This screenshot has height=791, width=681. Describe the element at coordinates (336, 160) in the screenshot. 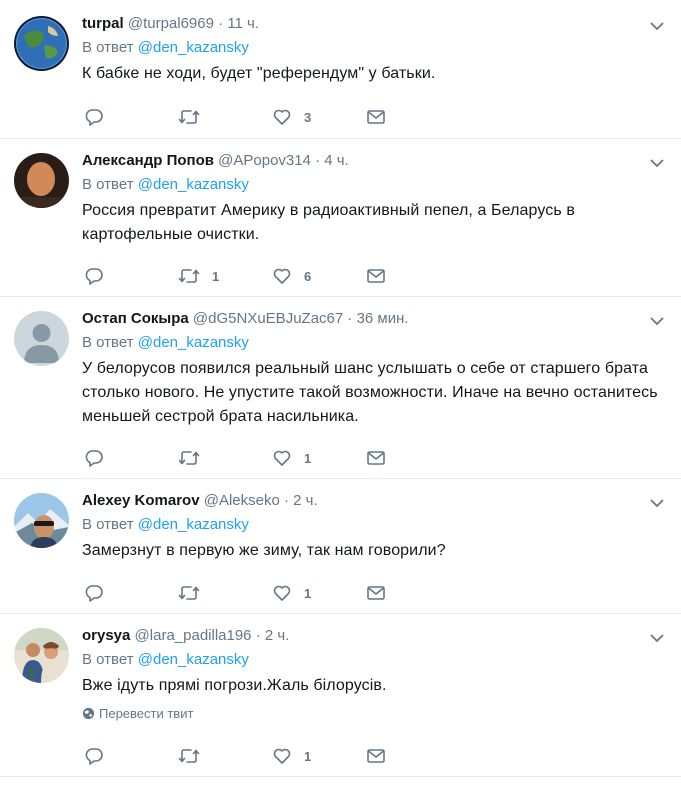

I see `timestamp: 4 ч.` at that location.